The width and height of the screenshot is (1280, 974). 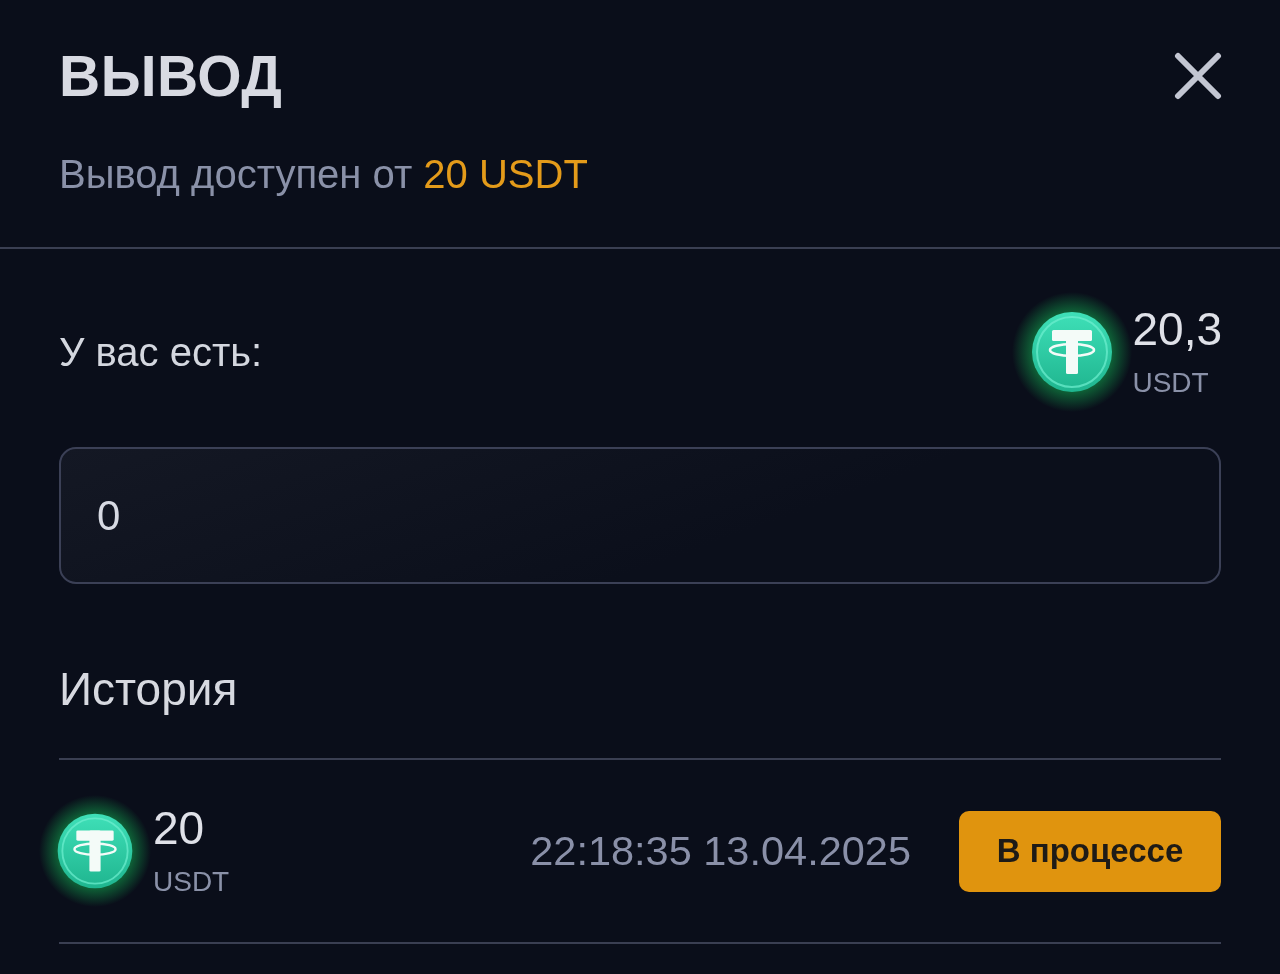 I want to click on history-amount: 20, so click(x=179, y=828).